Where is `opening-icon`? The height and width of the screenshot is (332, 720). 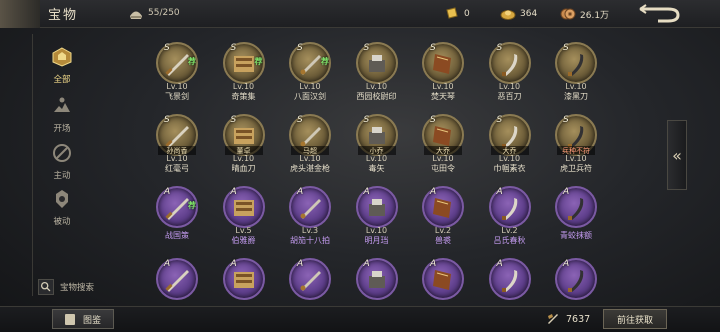 opening-icon is located at coordinates (62, 104).